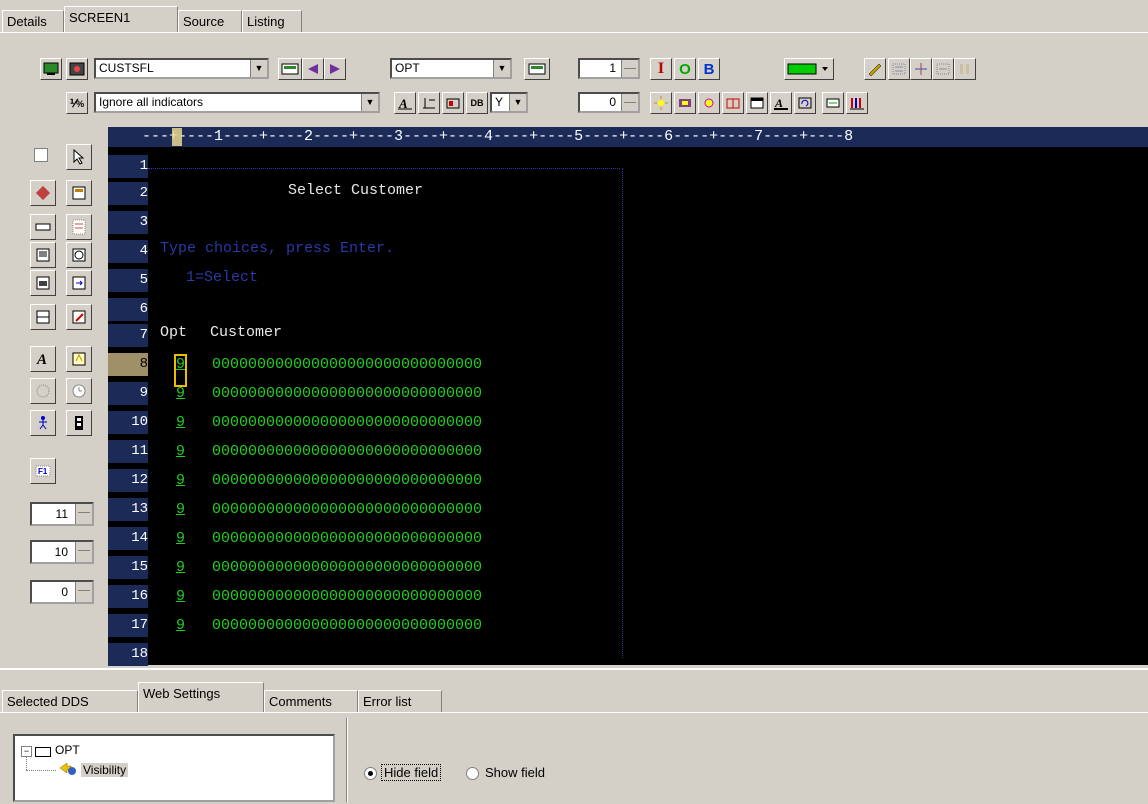  I want to click on window-icon, so click(757, 103).